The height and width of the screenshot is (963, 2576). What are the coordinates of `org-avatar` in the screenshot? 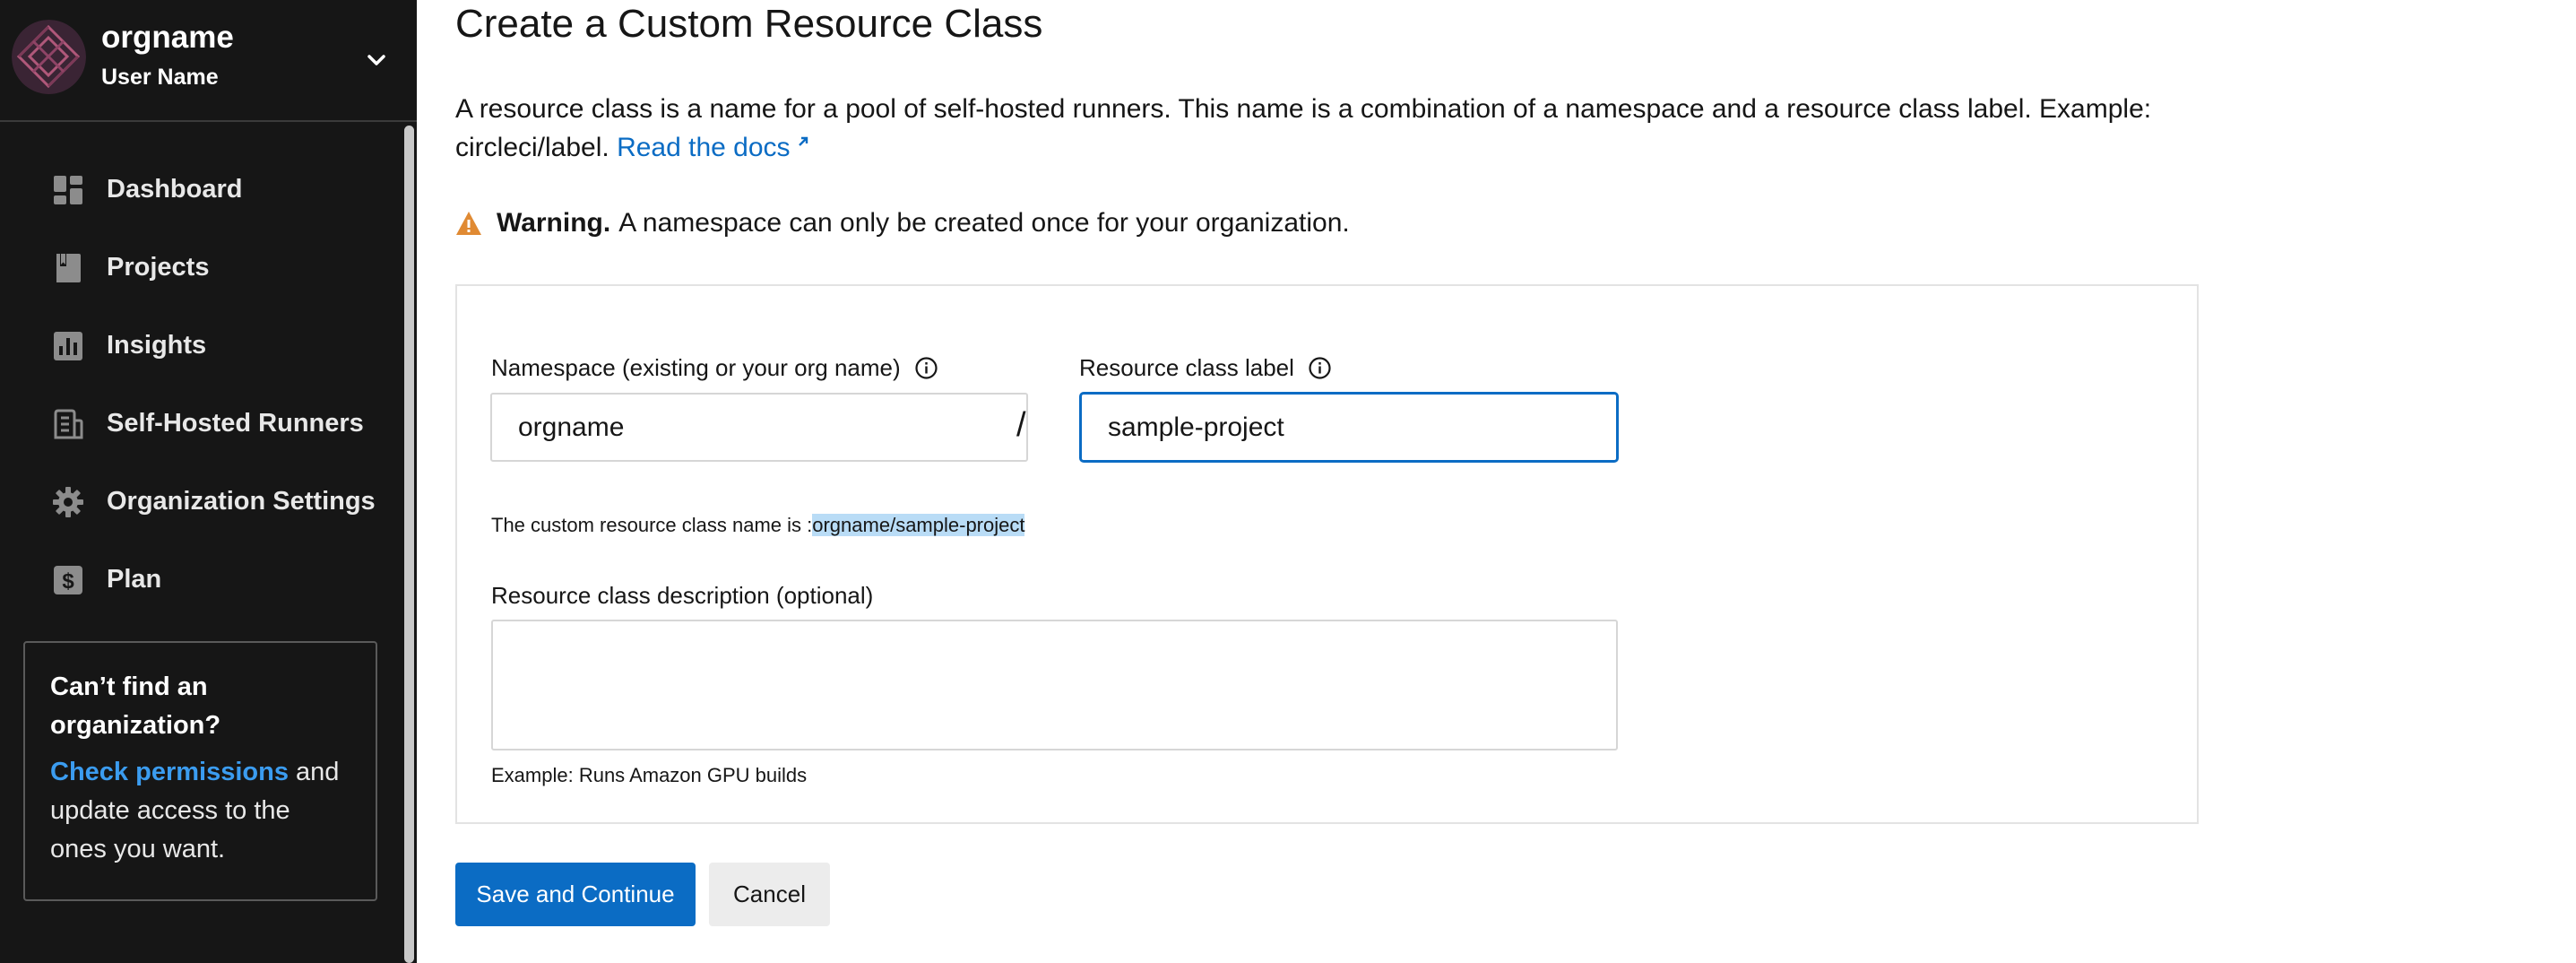 It's located at (49, 57).